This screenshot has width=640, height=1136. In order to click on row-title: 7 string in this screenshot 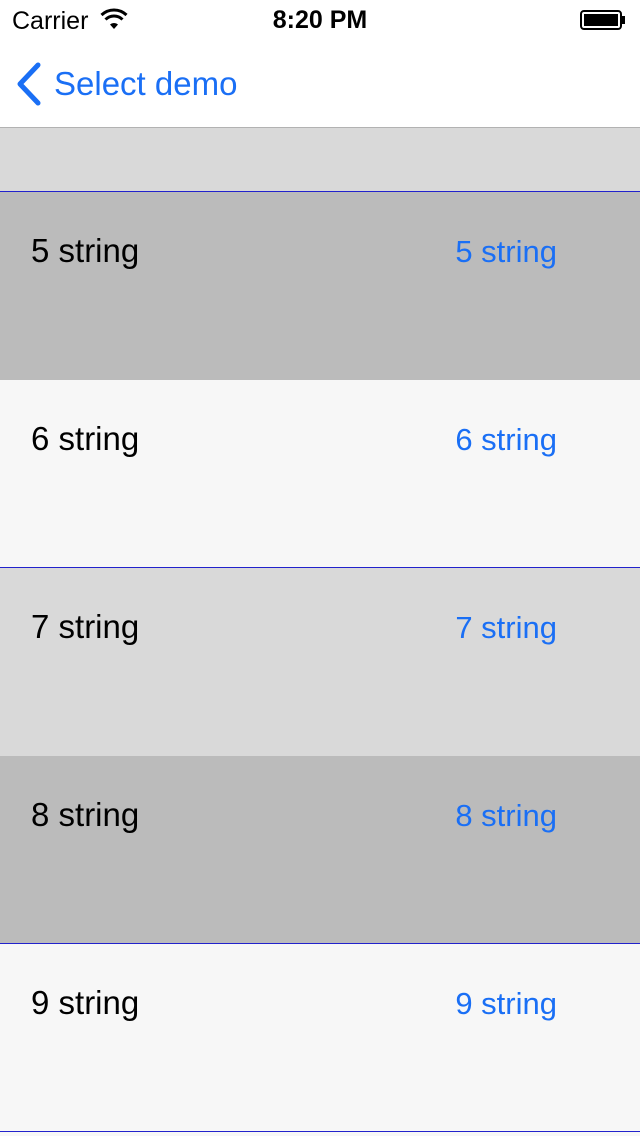, I will do `click(85, 626)`.